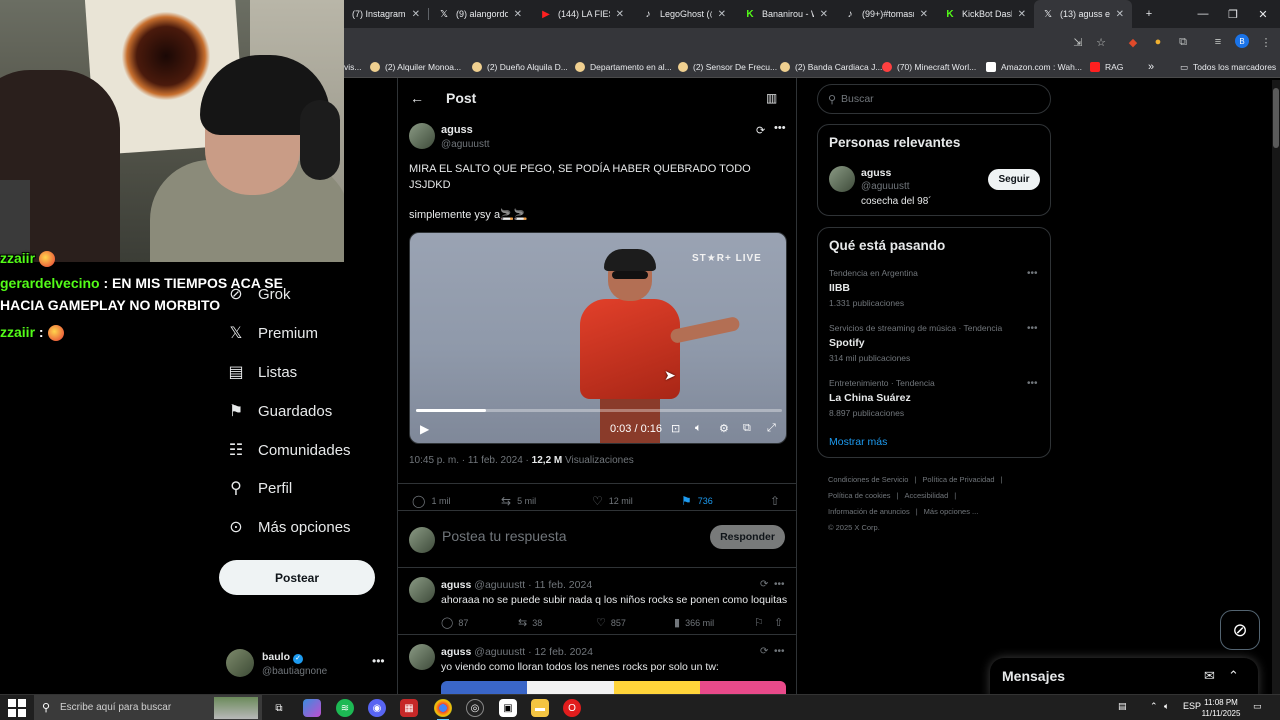 Image resolution: width=1280 pixels, height=720 pixels. Describe the element at coordinates (1133, 42) in the screenshot. I see `extension-icon: ◆` at that location.